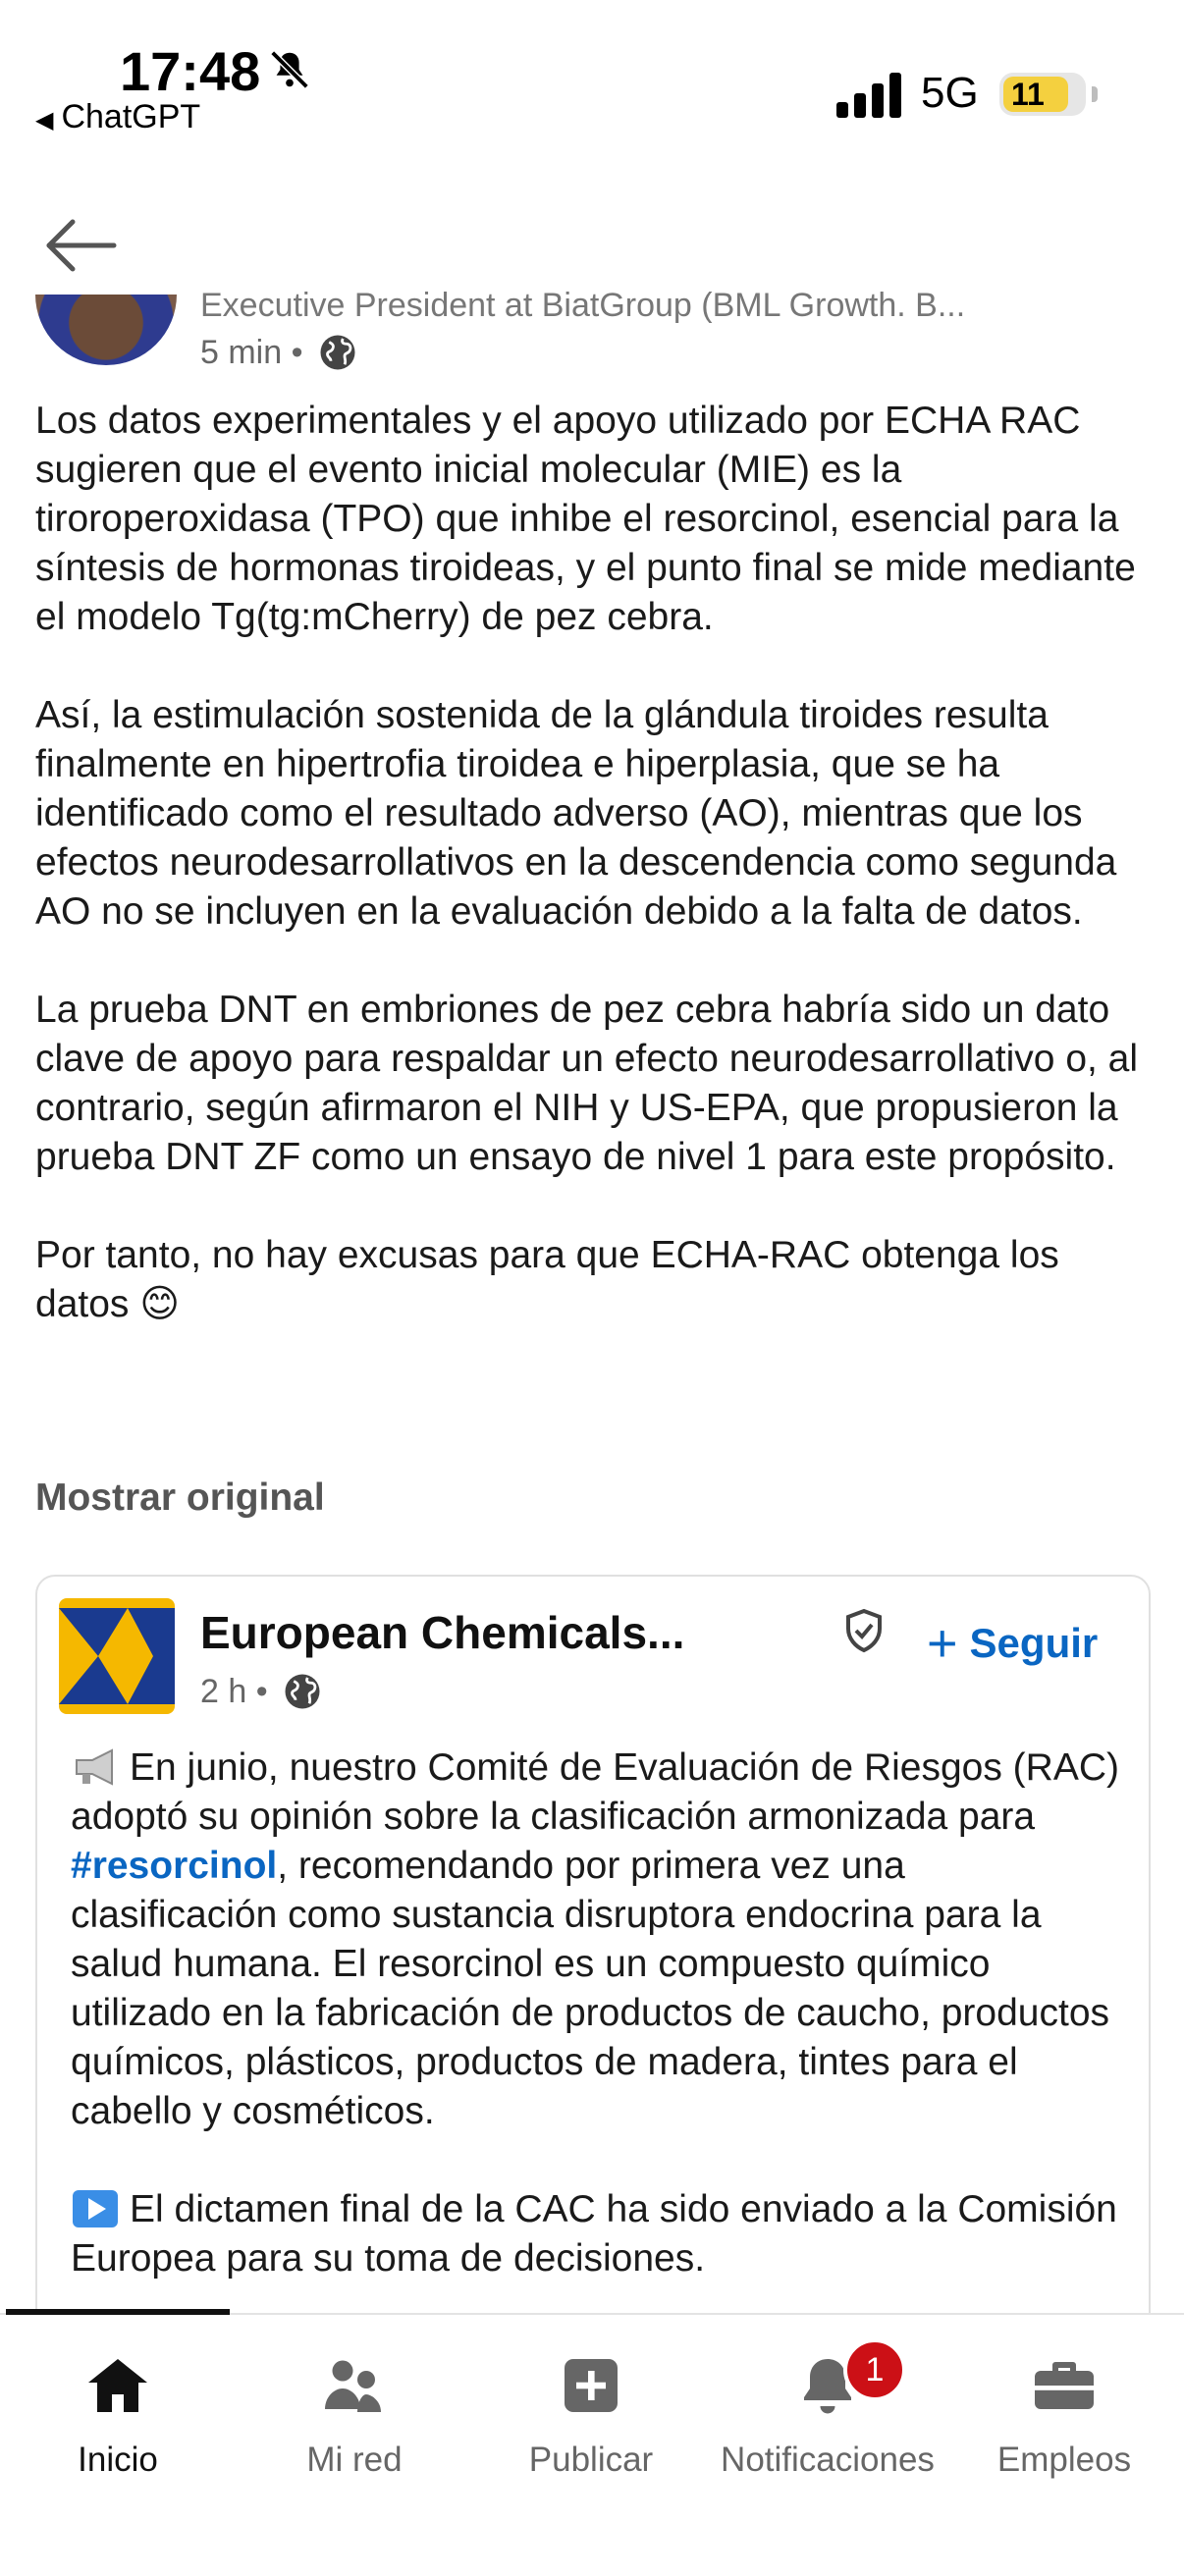 This screenshot has height=2576, width=1184. What do you see at coordinates (592, 78) in the screenshot?
I see `status-bar: 17:48 ◀ ChatGPT 5G 11` at bounding box center [592, 78].